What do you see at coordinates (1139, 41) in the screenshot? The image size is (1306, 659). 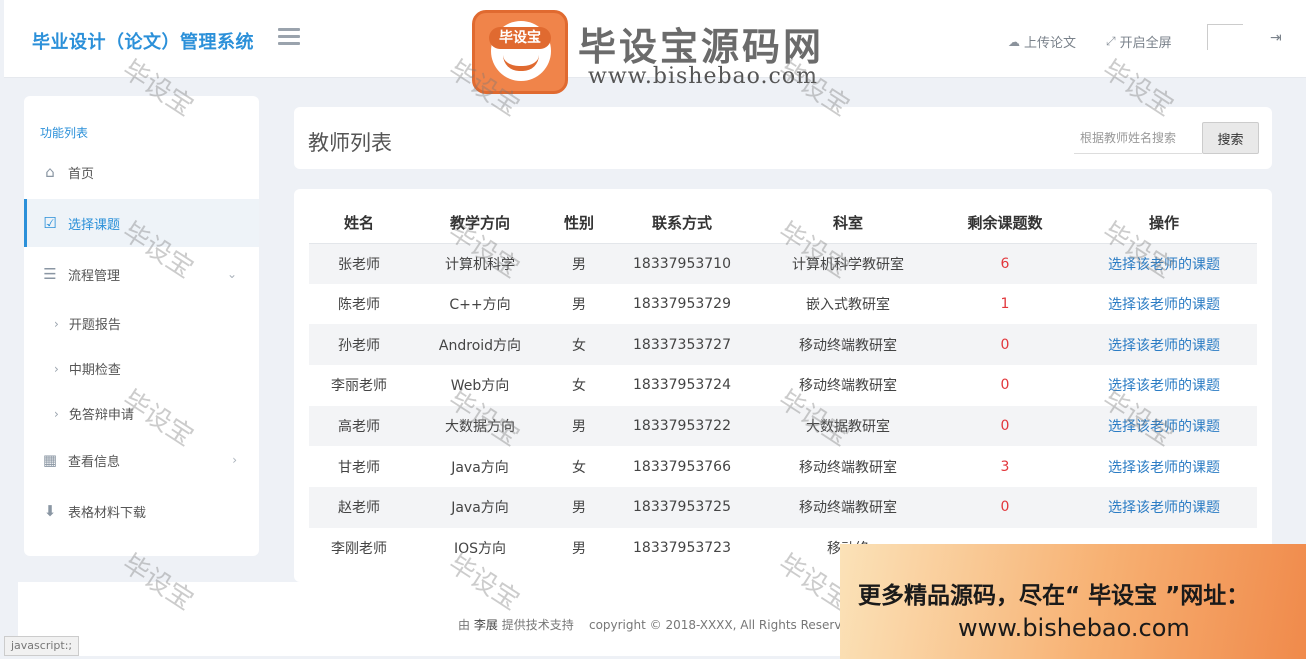 I see `fullscreen-button: ⤢ 开启全屏` at bounding box center [1139, 41].